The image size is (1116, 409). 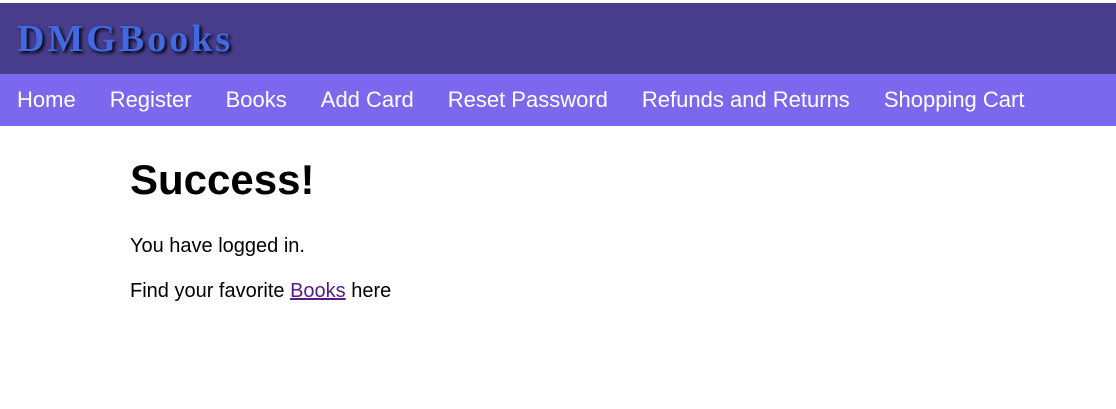 What do you see at coordinates (46, 100) in the screenshot?
I see `nav-item-home: Home` at bounding box center [46, 100].